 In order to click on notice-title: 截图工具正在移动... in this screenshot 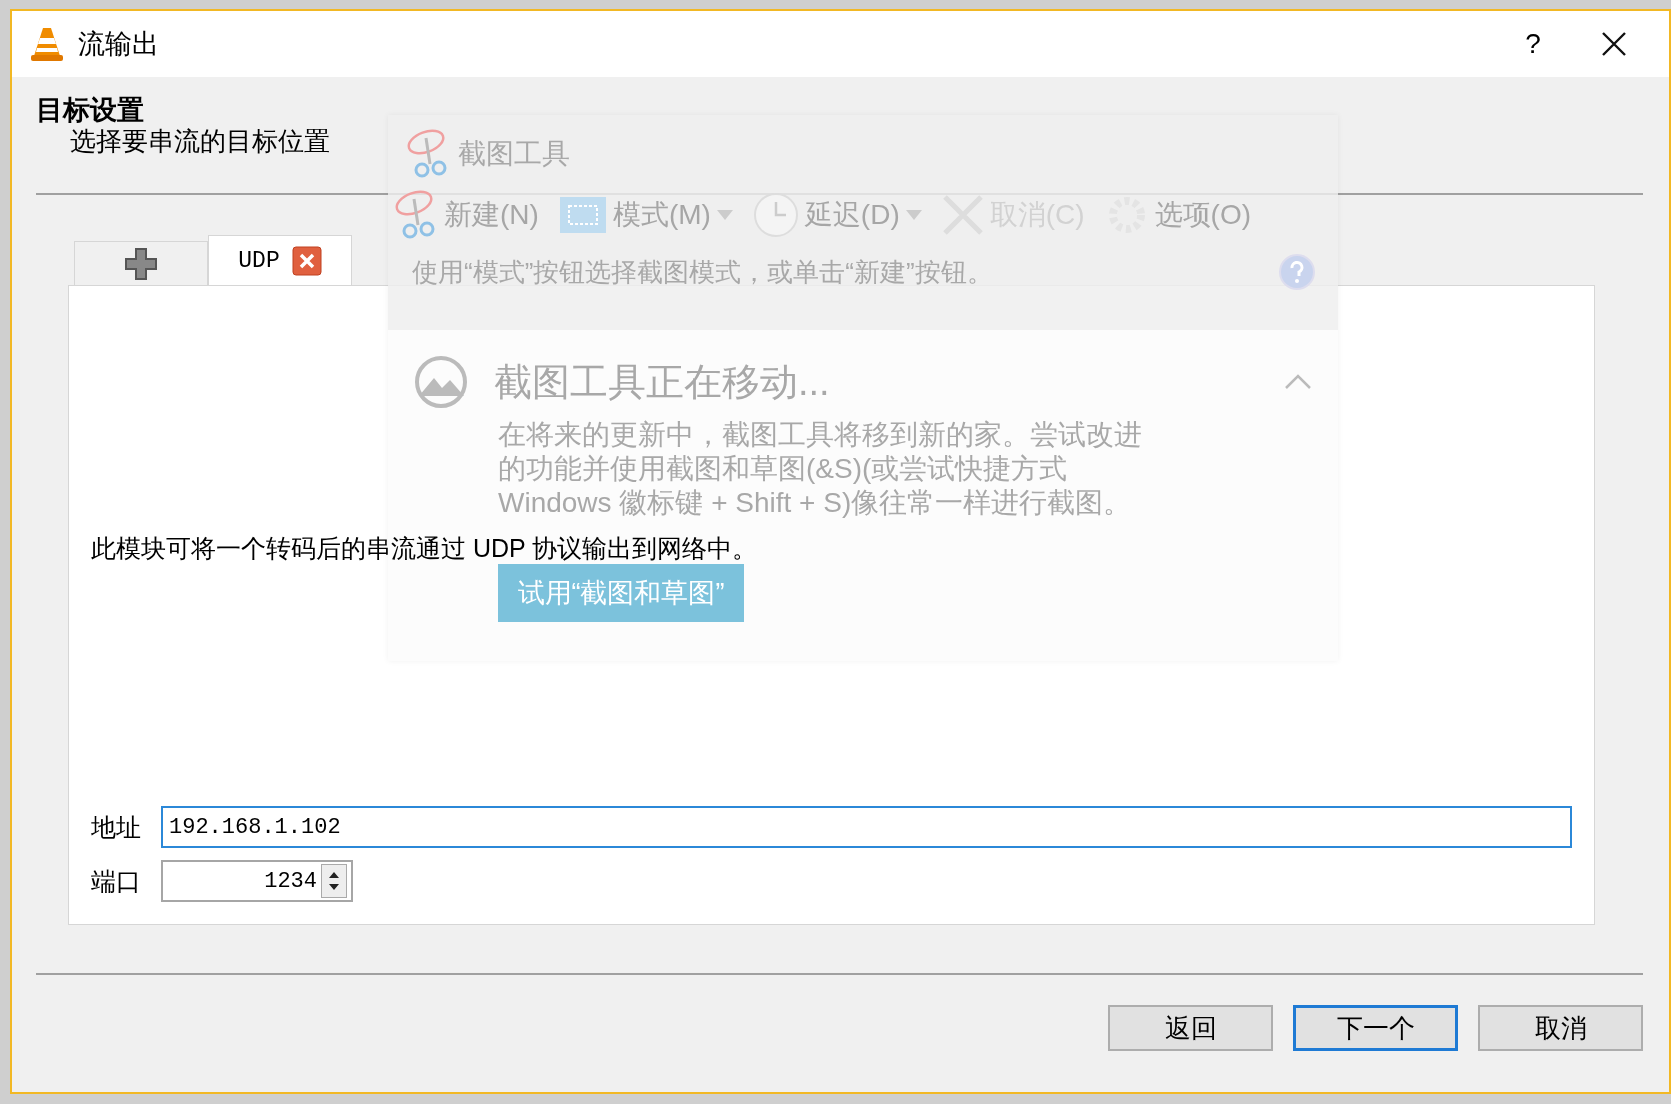, I will do `click(662, 382)`.